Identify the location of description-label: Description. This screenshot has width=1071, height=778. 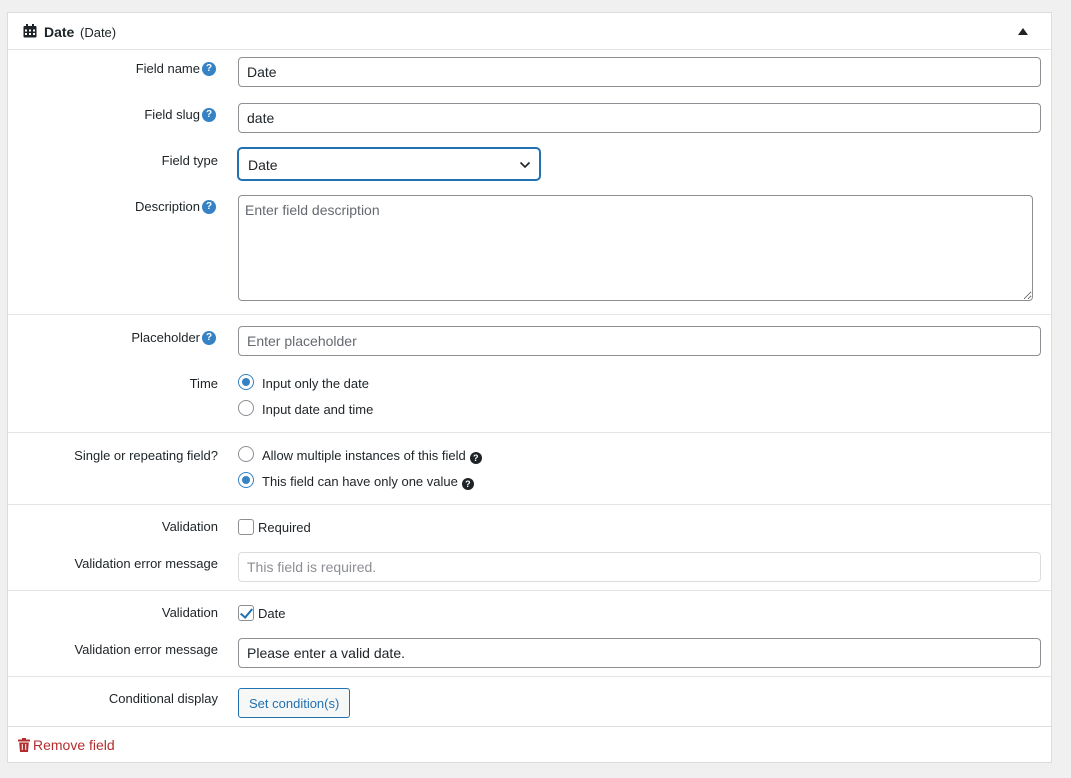
(167, 206).